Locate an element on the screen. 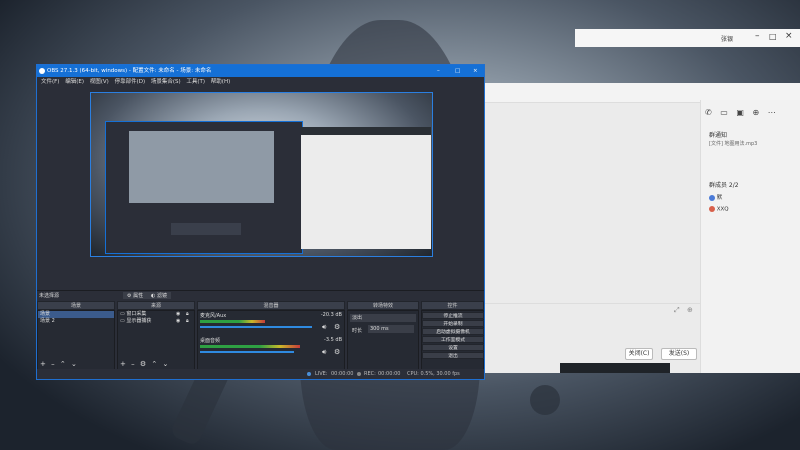 Image resolution: width=800 pixels, height=450 pixels. add-icon: ⊕ is located at coordinates (690, 310).